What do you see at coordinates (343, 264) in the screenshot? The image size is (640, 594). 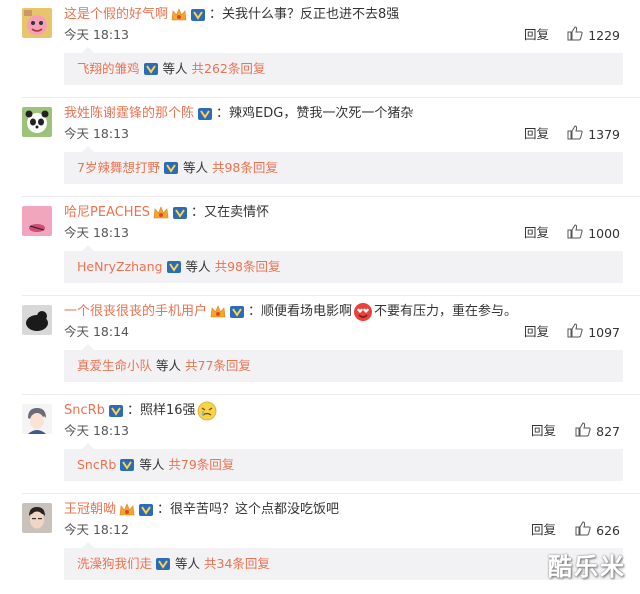 I see `sub-reply-box: HeNryZzhang 等人 共98条回复` at bounding box center [343, 264].